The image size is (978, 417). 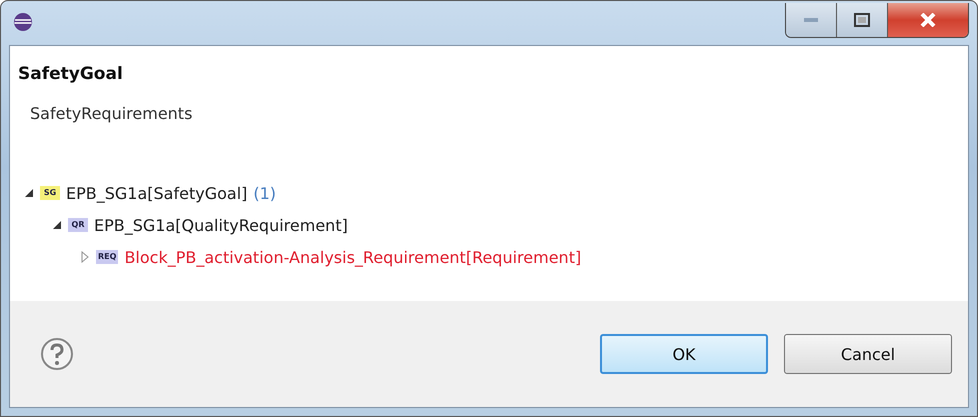 What do you see at coordinates (23, 22) in the screenshot?
I see `eclipse-icon` at bounding box center [23, 22].